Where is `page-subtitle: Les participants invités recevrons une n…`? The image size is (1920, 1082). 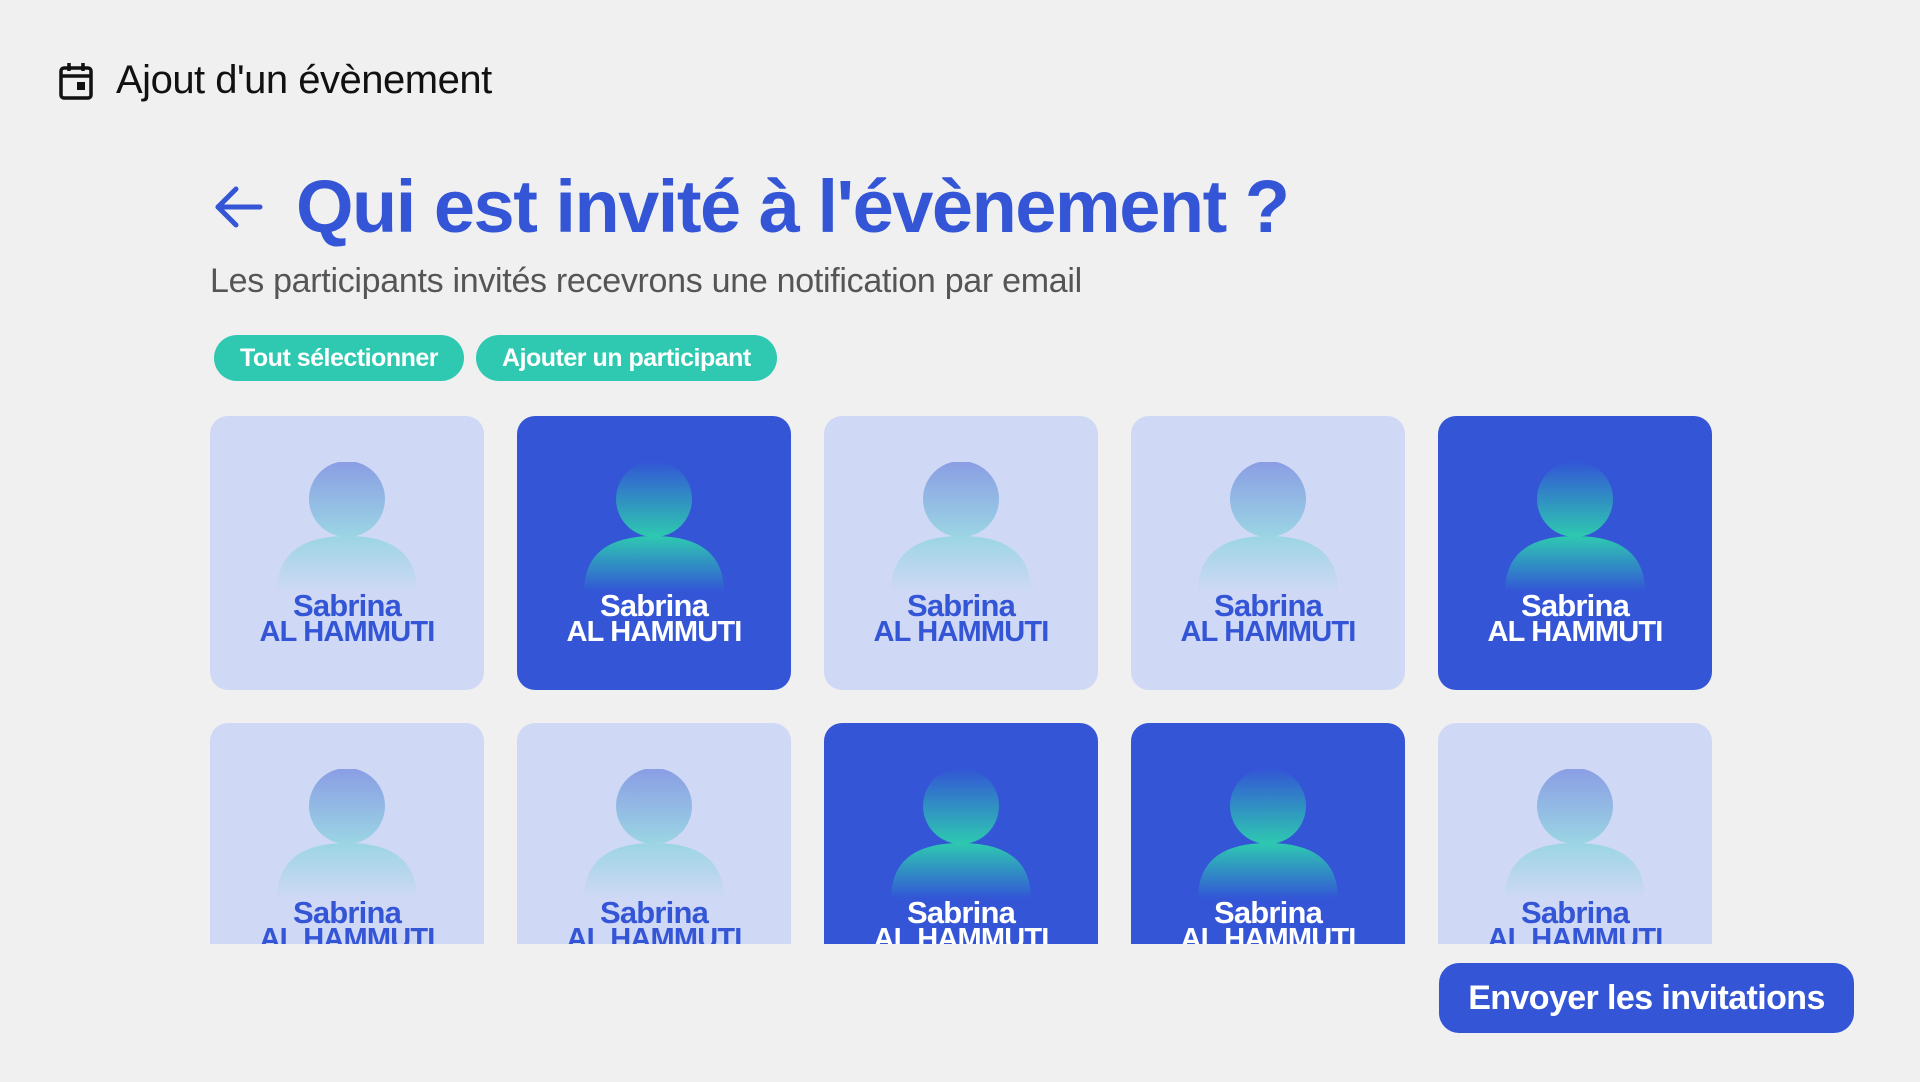 page-subtitle: Les participants invités recevrons une n… is located at coordinates (646, 281).